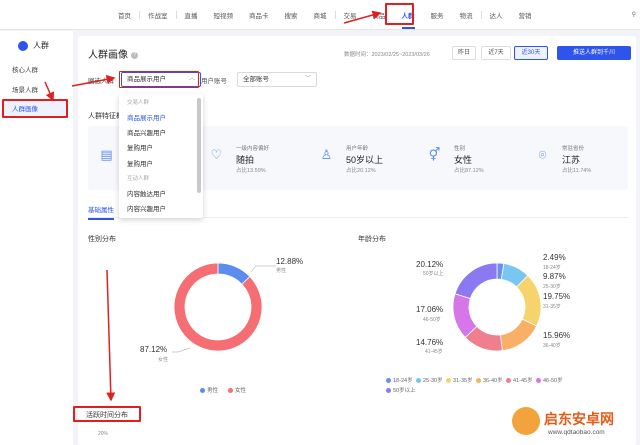 The image size is (640, 445). What do you see at coordinates (93, 80) in the screenshot?
I see `arrow-to-select` at bounding box center [93, 80].